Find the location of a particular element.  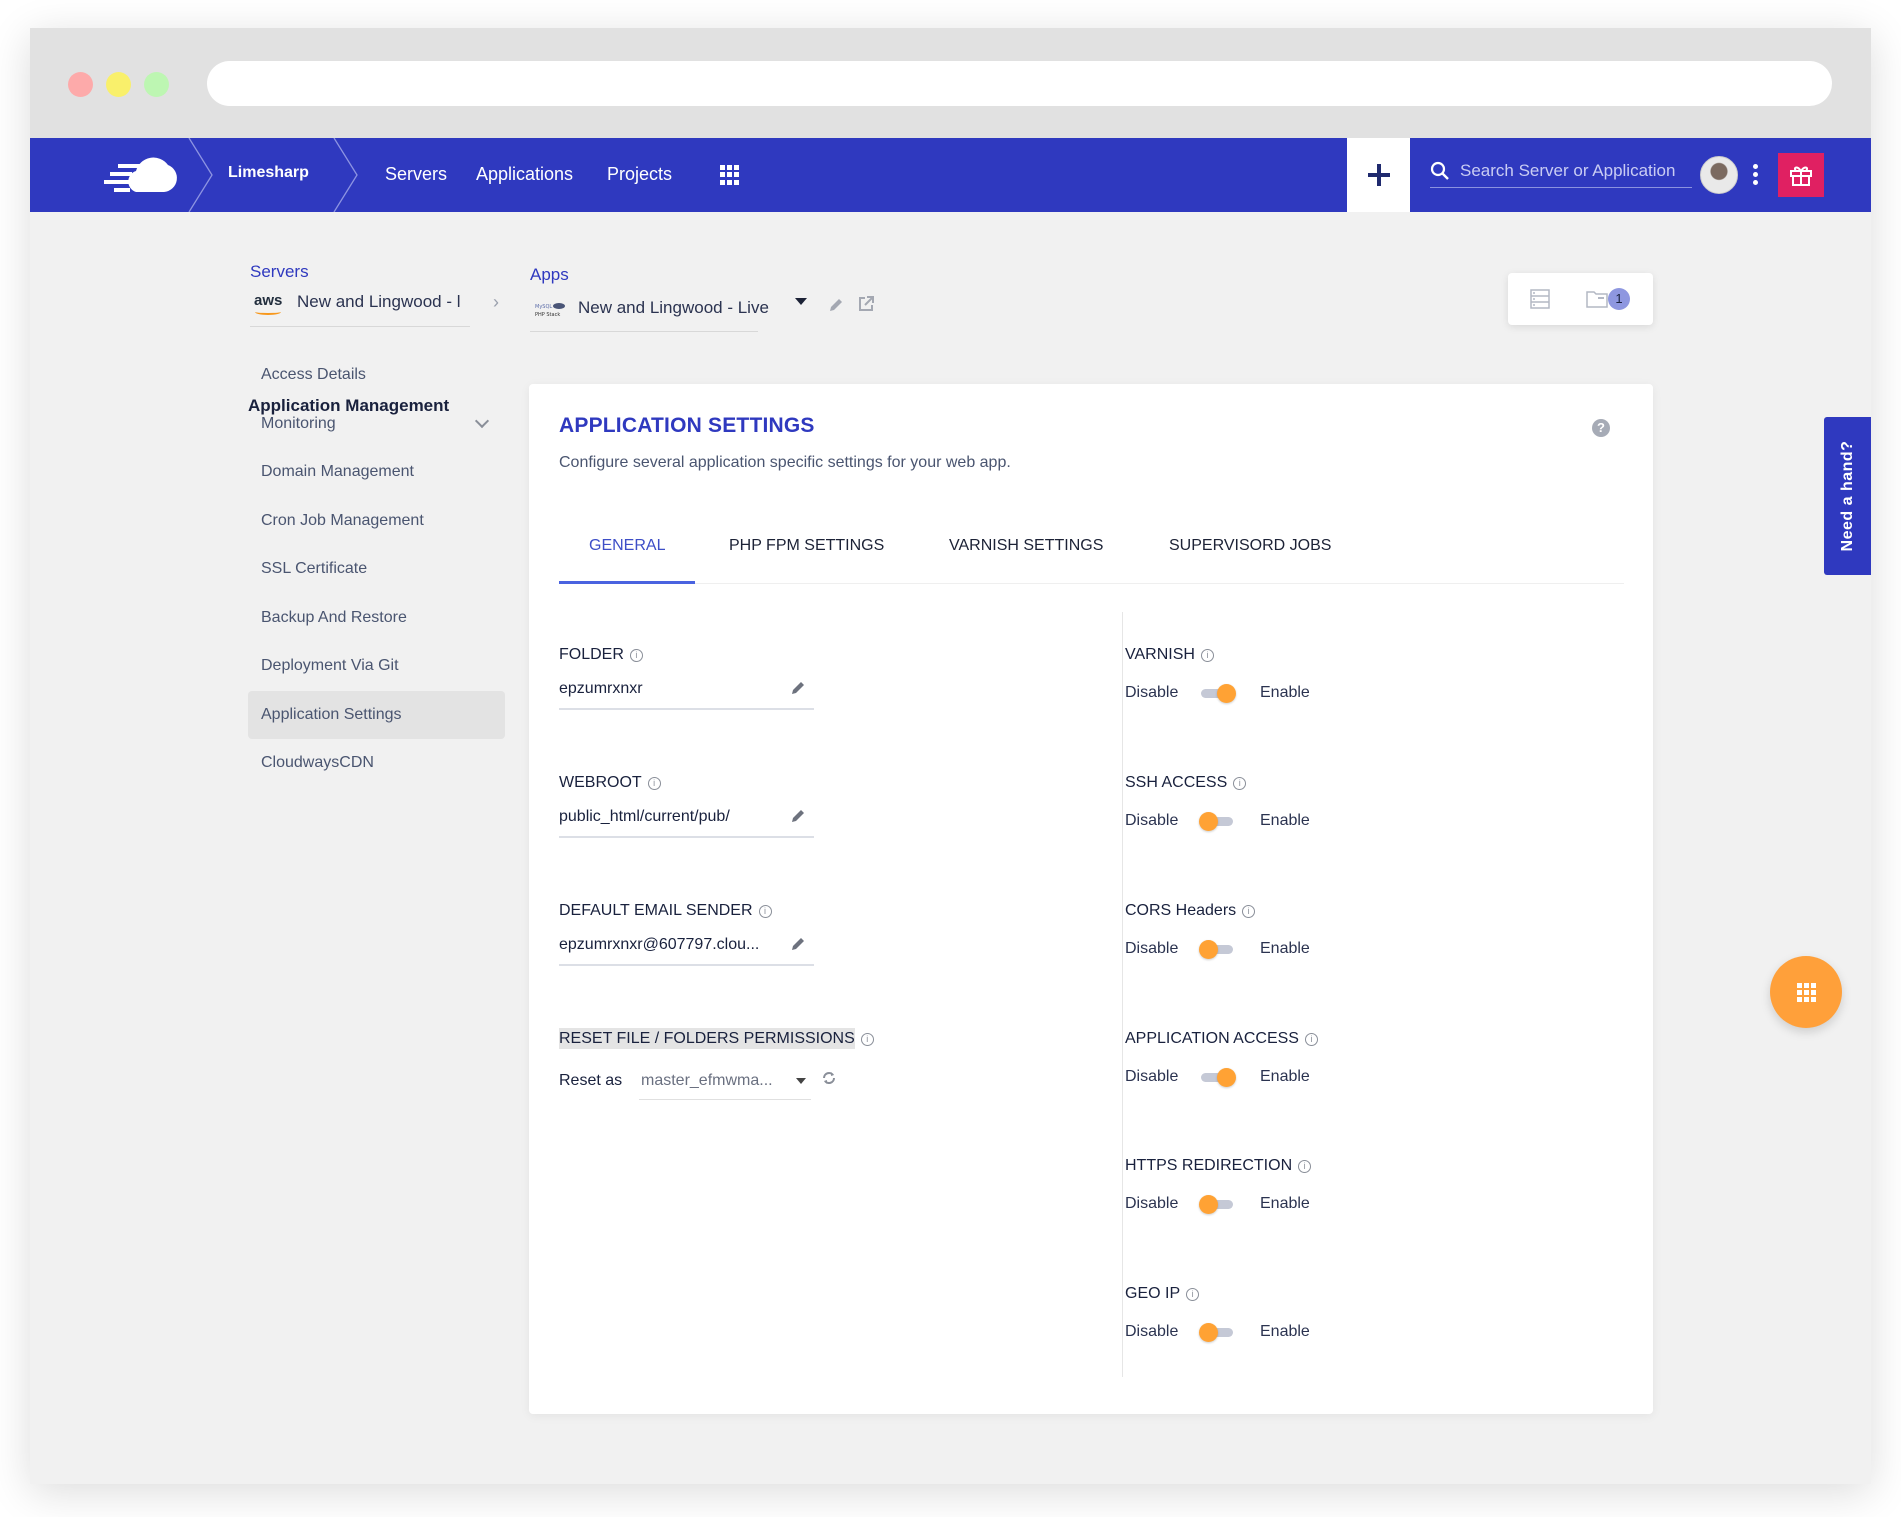

sidebar-item-monitoring: Monitoring is located at coordinates (376, 424).